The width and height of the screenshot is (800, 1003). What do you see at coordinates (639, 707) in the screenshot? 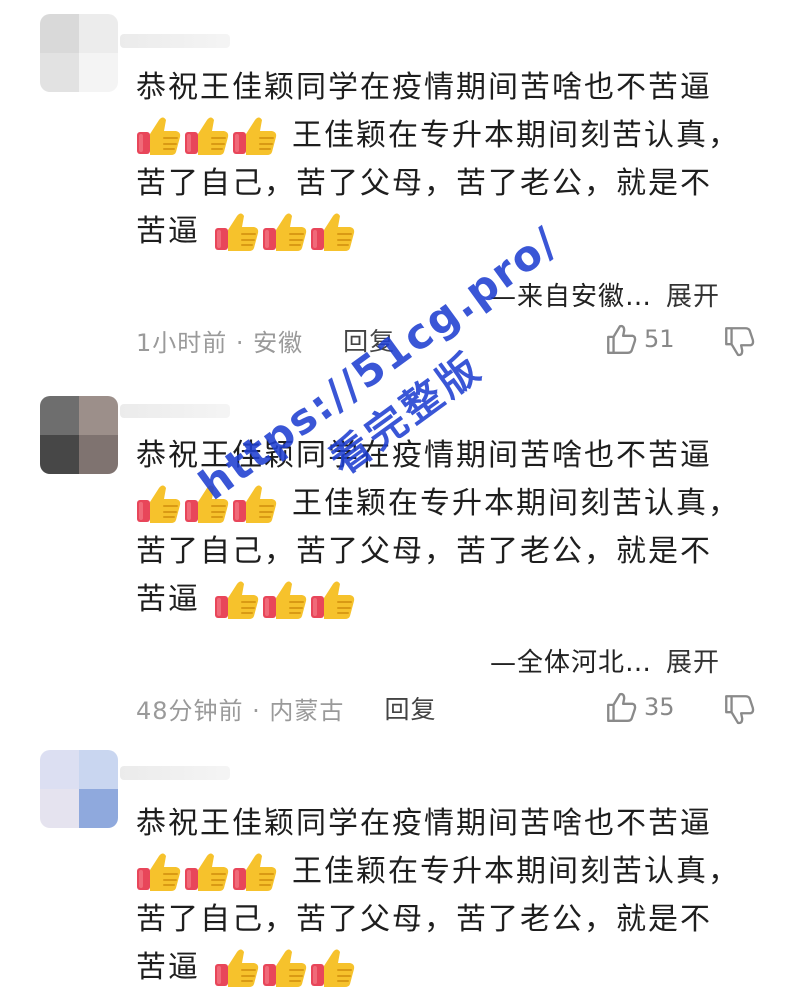
I see `like-button: 35` at bounding box center [639, 707].